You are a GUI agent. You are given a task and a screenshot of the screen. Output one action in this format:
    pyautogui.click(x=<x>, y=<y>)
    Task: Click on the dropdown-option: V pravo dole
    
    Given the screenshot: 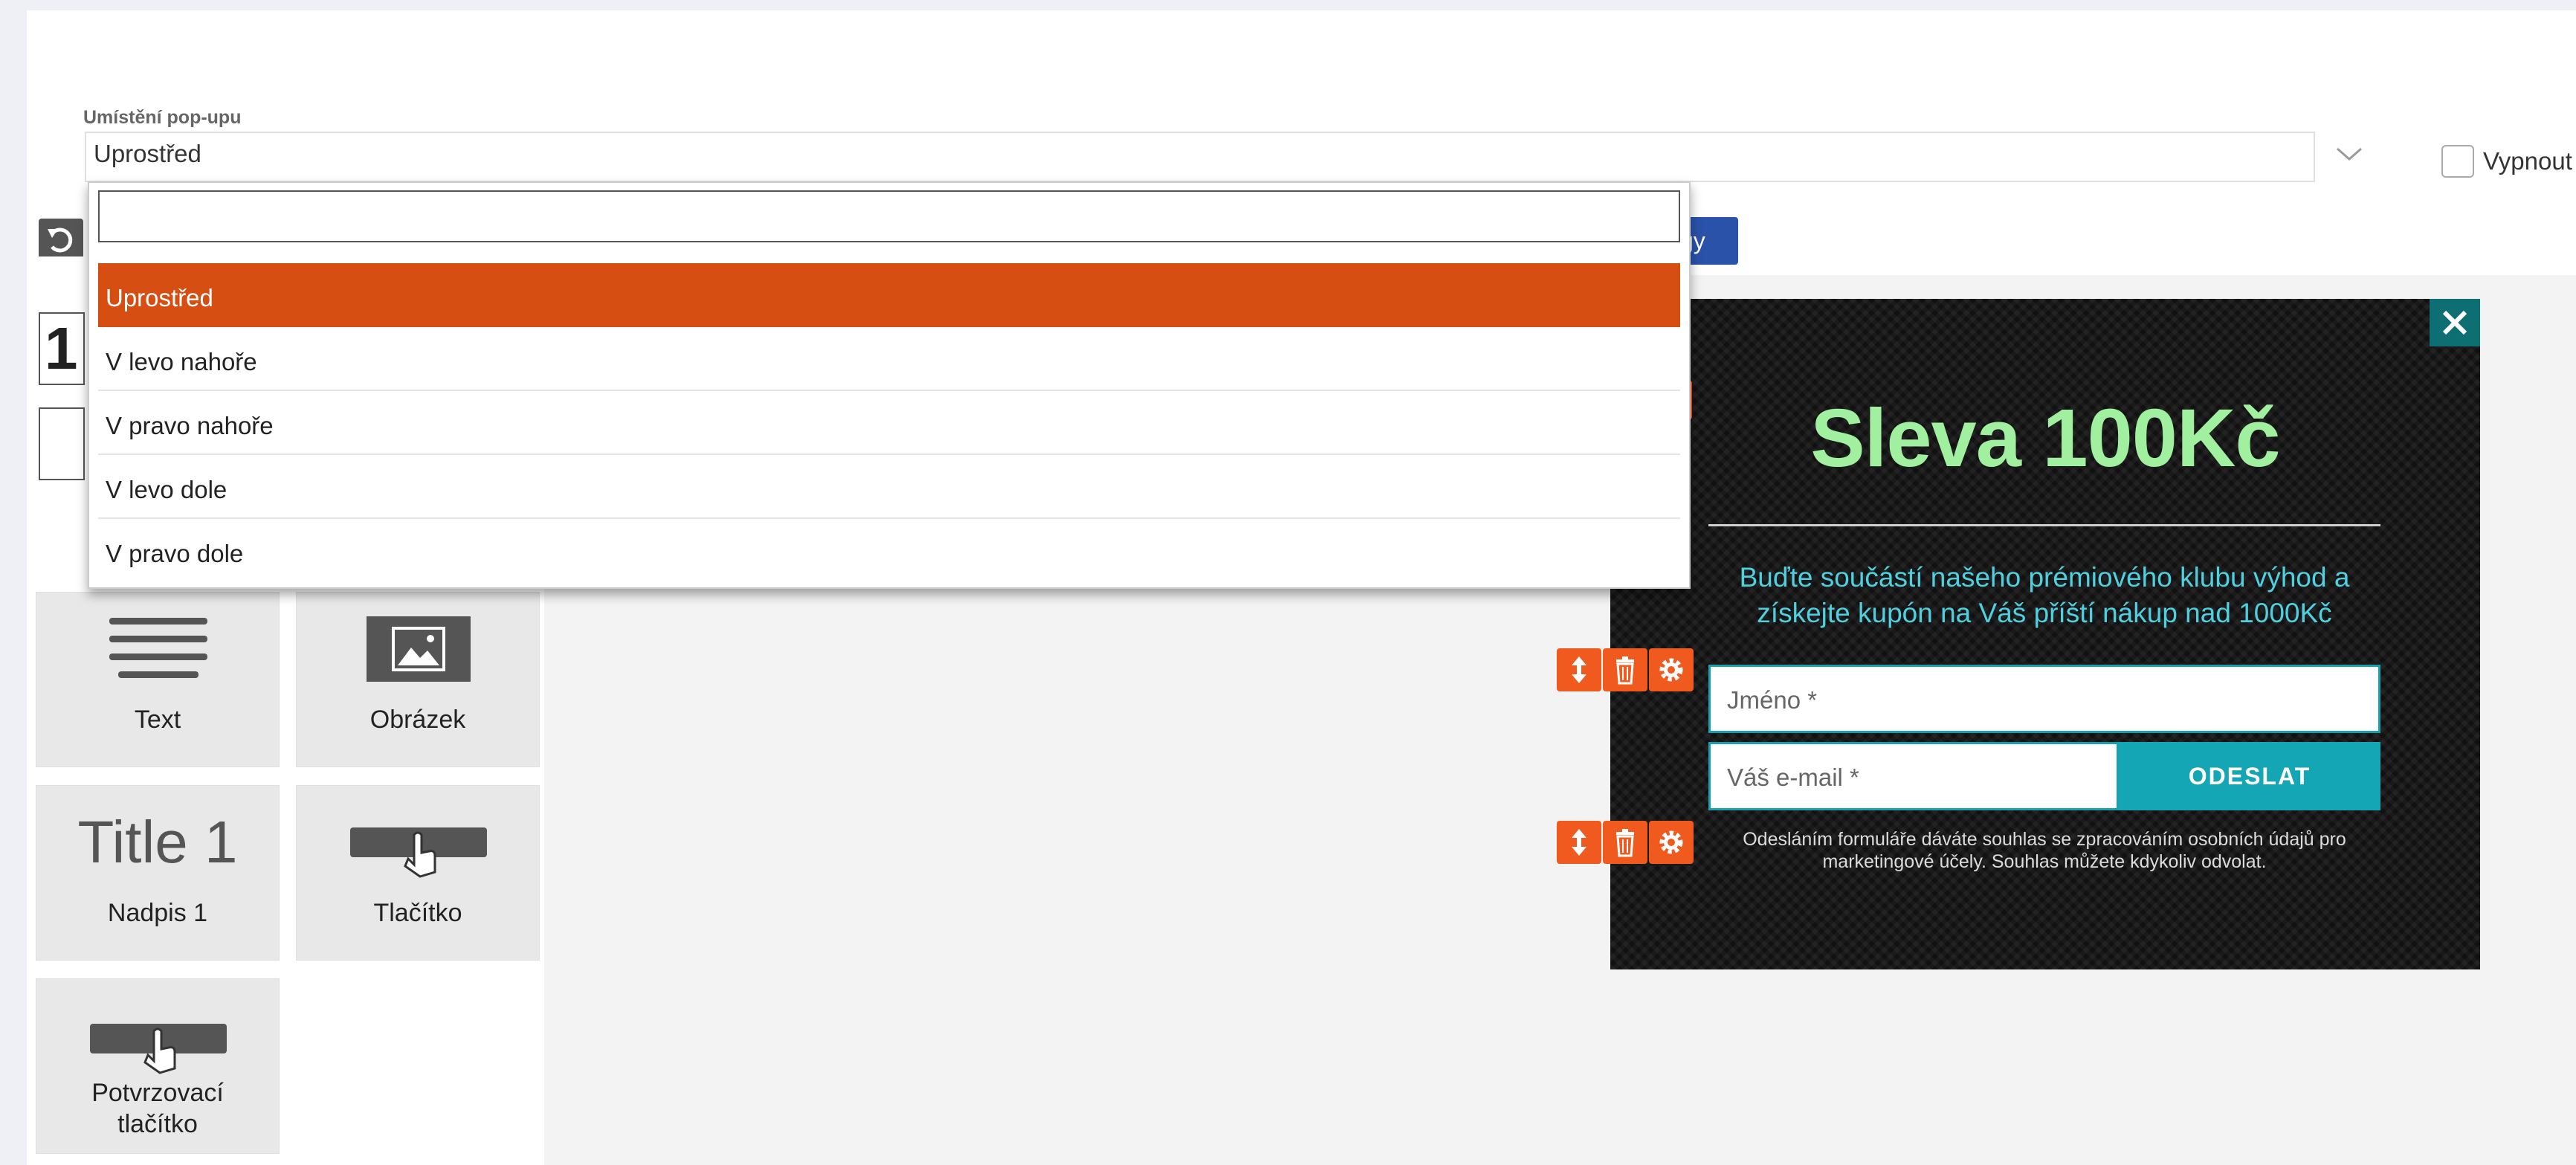 What is the action you would take?
    pyautogui.click(x=889, y=551)
    